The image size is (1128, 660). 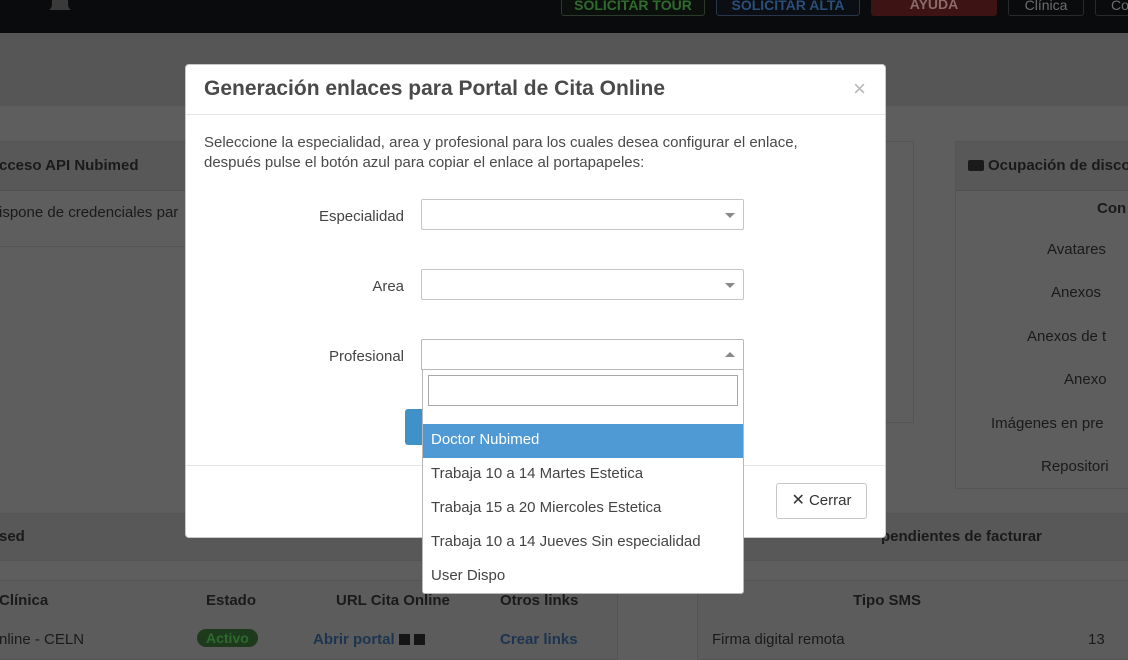 I want to click on profesional-select, so click(x=582, y=354).